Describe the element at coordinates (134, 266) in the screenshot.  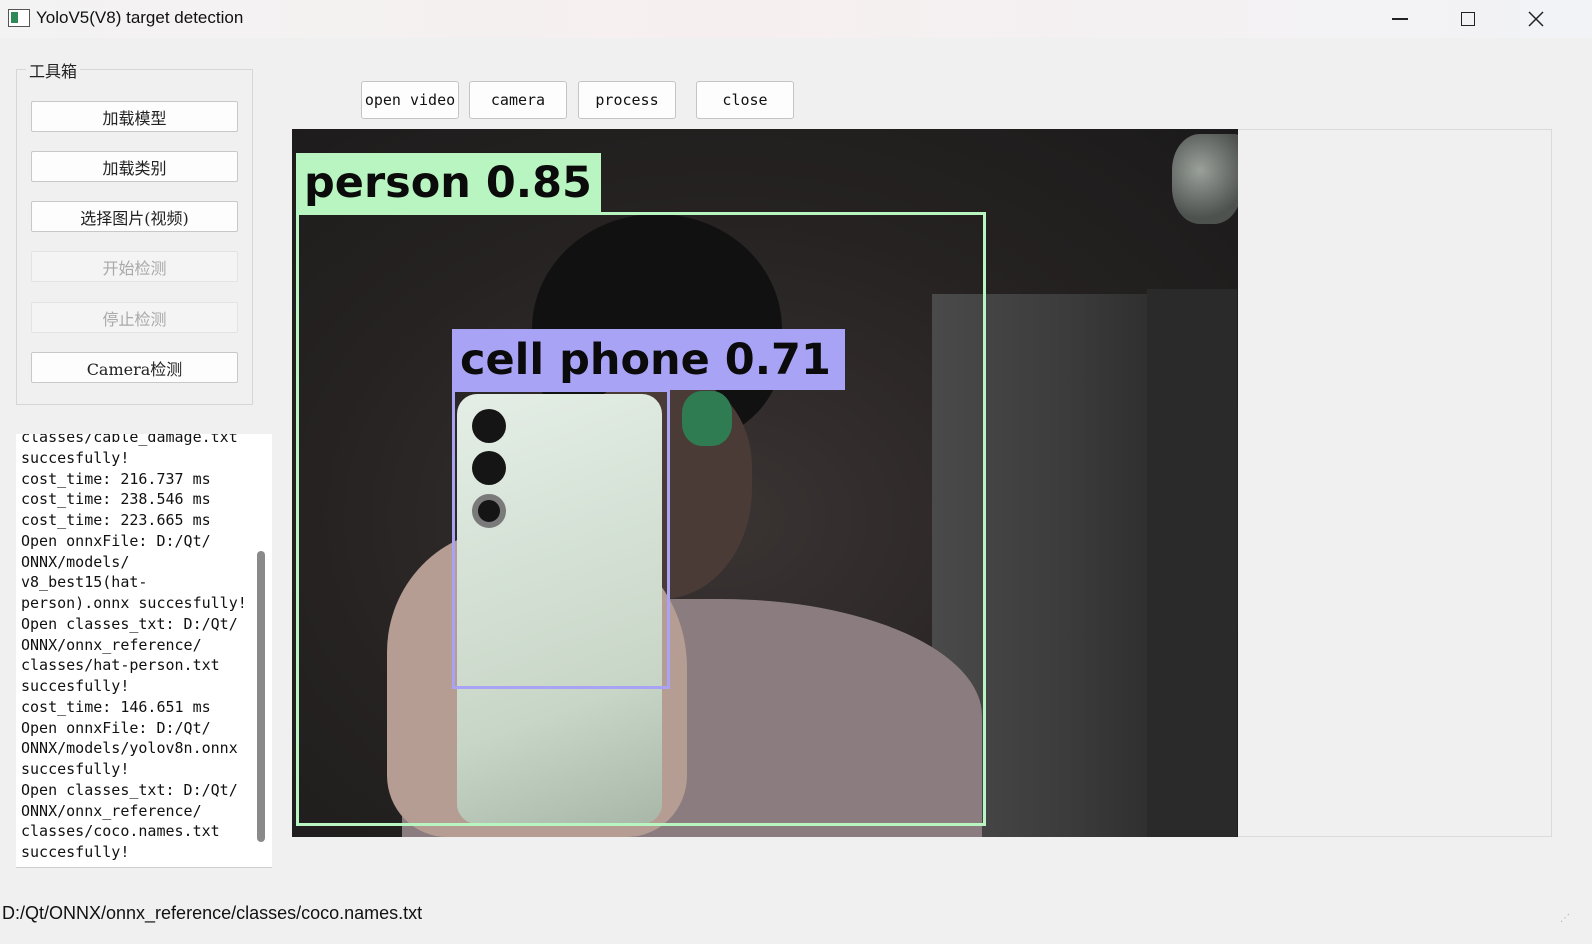
I see `start-detection-button: 开始检测` at that location.